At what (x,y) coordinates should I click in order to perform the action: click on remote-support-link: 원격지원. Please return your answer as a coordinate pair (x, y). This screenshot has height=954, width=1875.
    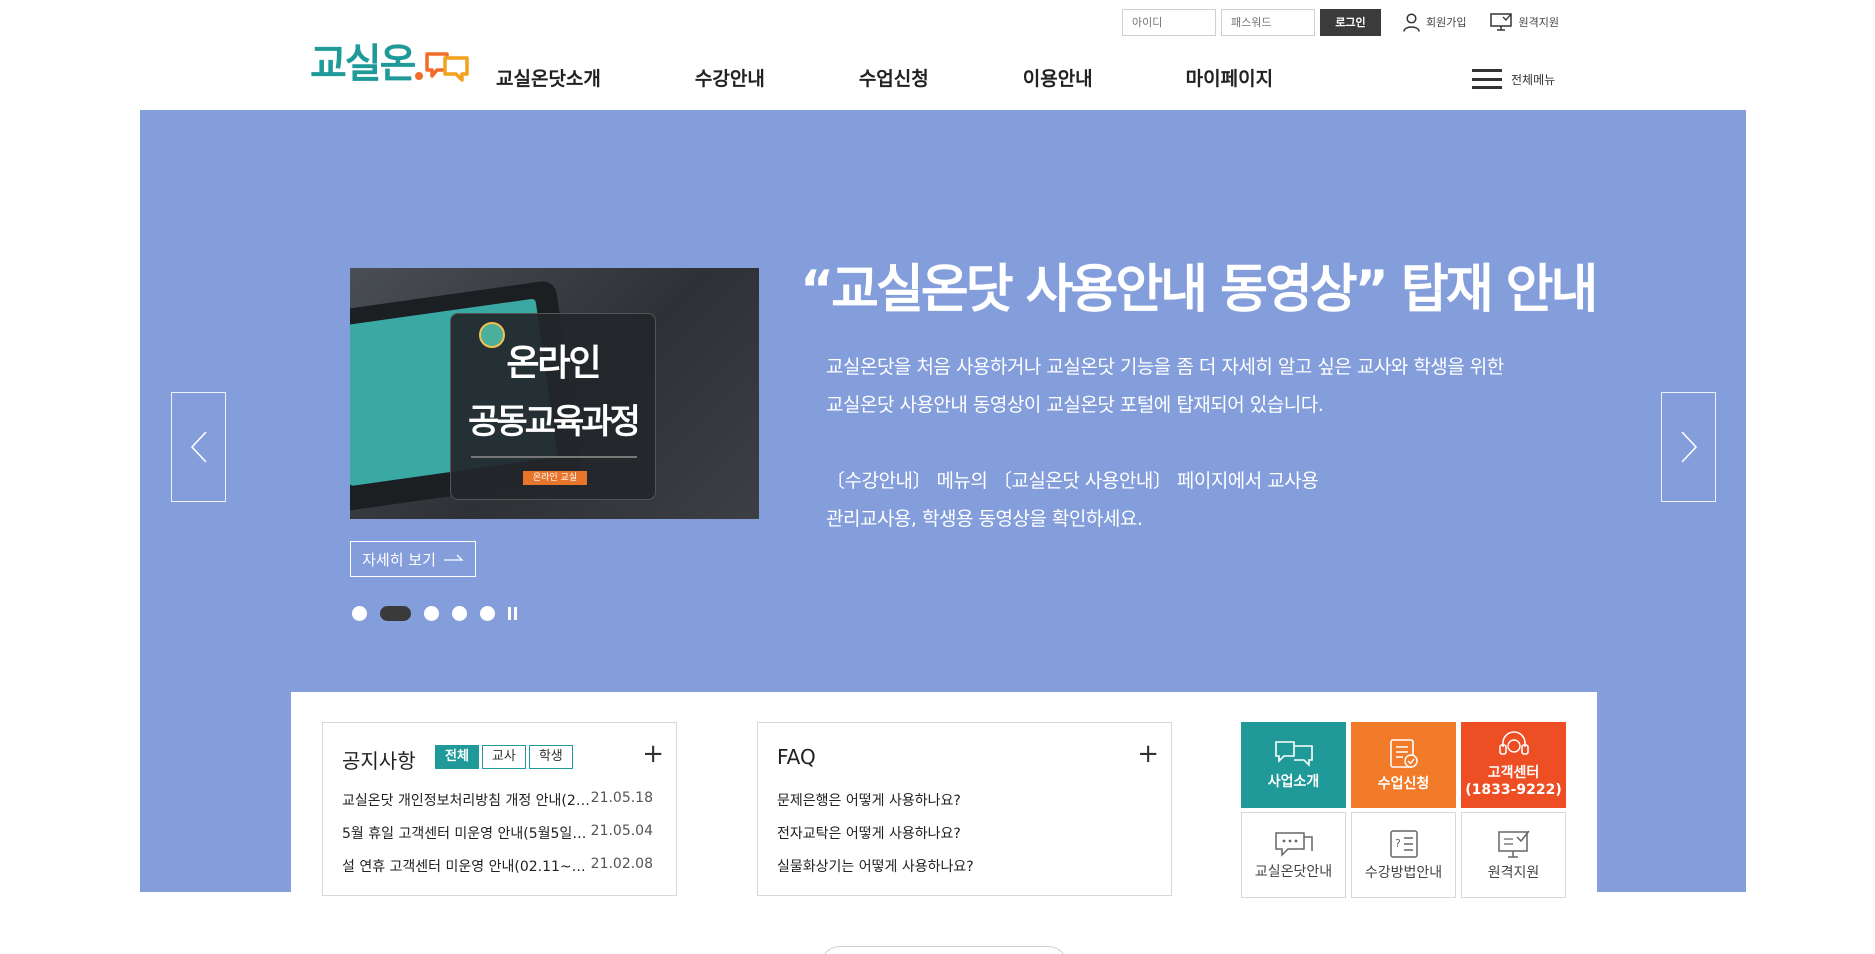
    Looking at the image, I should click on (1524, 22).